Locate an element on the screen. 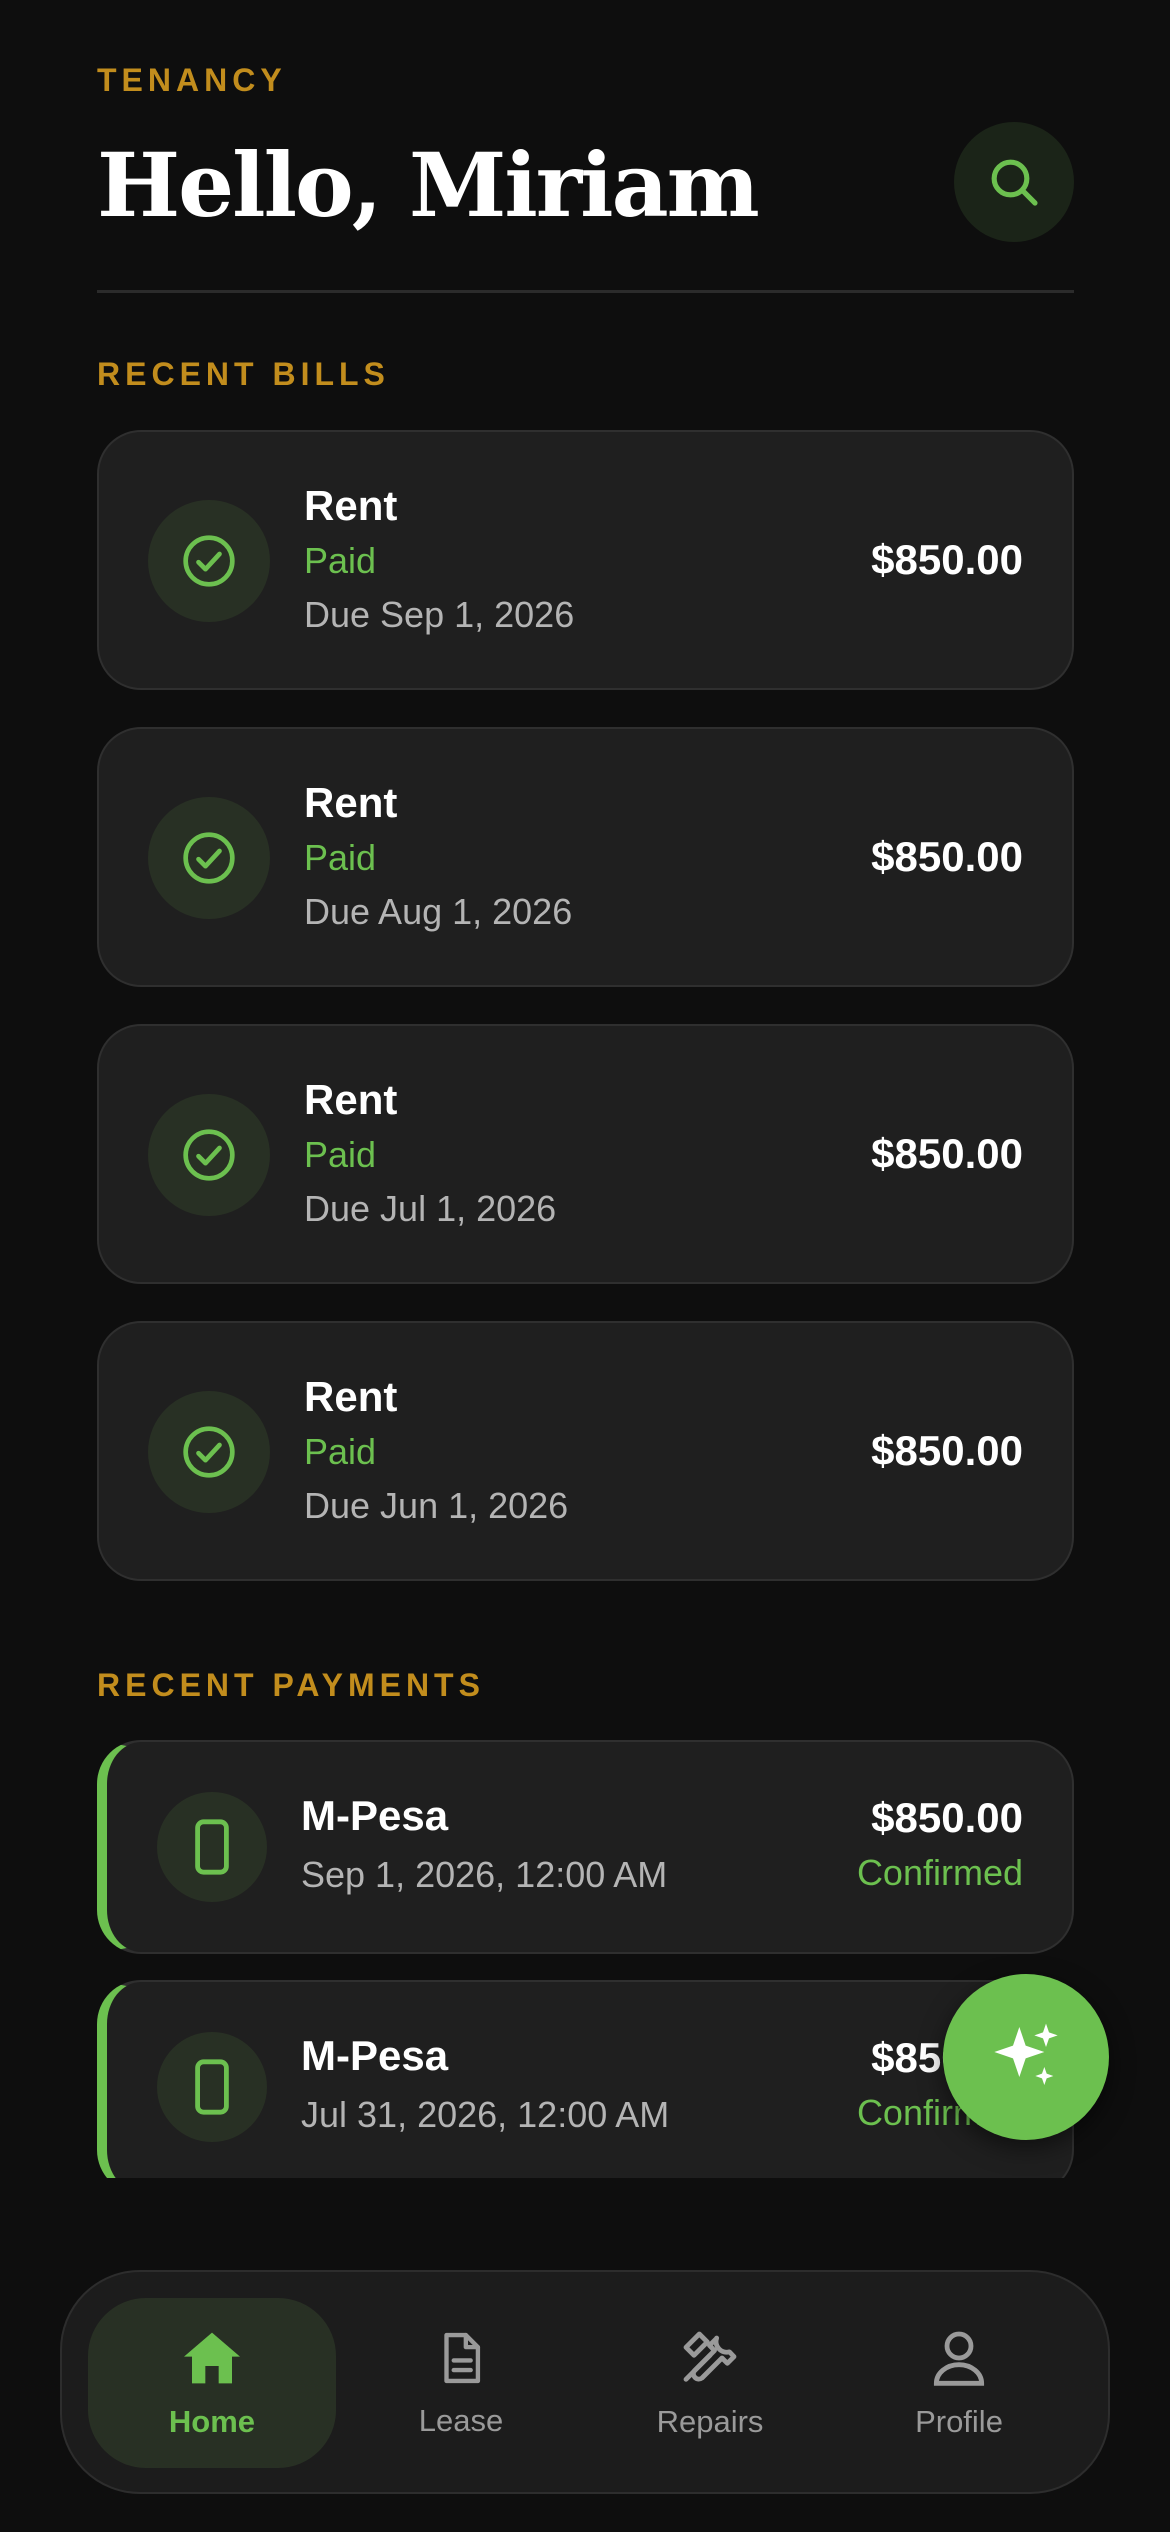 The image size is (1170, 2532). bill-card: Rent Paid Due Sep 1, 2026 $850.00 is located at coordinates (585, 560).